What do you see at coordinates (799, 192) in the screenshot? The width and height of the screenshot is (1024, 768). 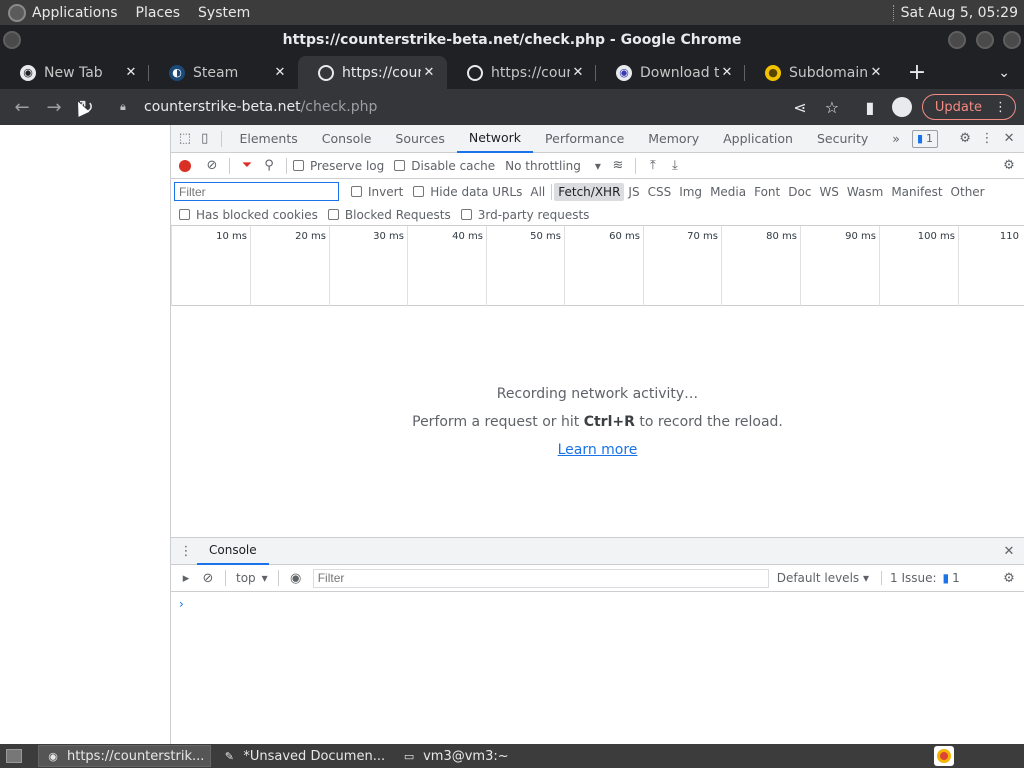 I see `type-filter-doc: Doc` at bounding box center [799, 192].